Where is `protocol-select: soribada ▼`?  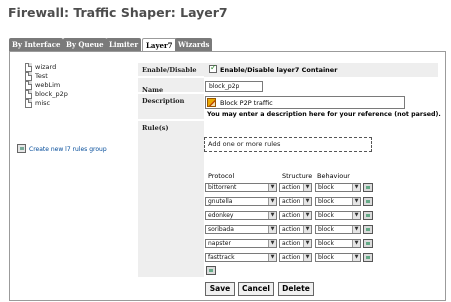
protocol-select: soribada ▼ is located at coordinates (241, 229).